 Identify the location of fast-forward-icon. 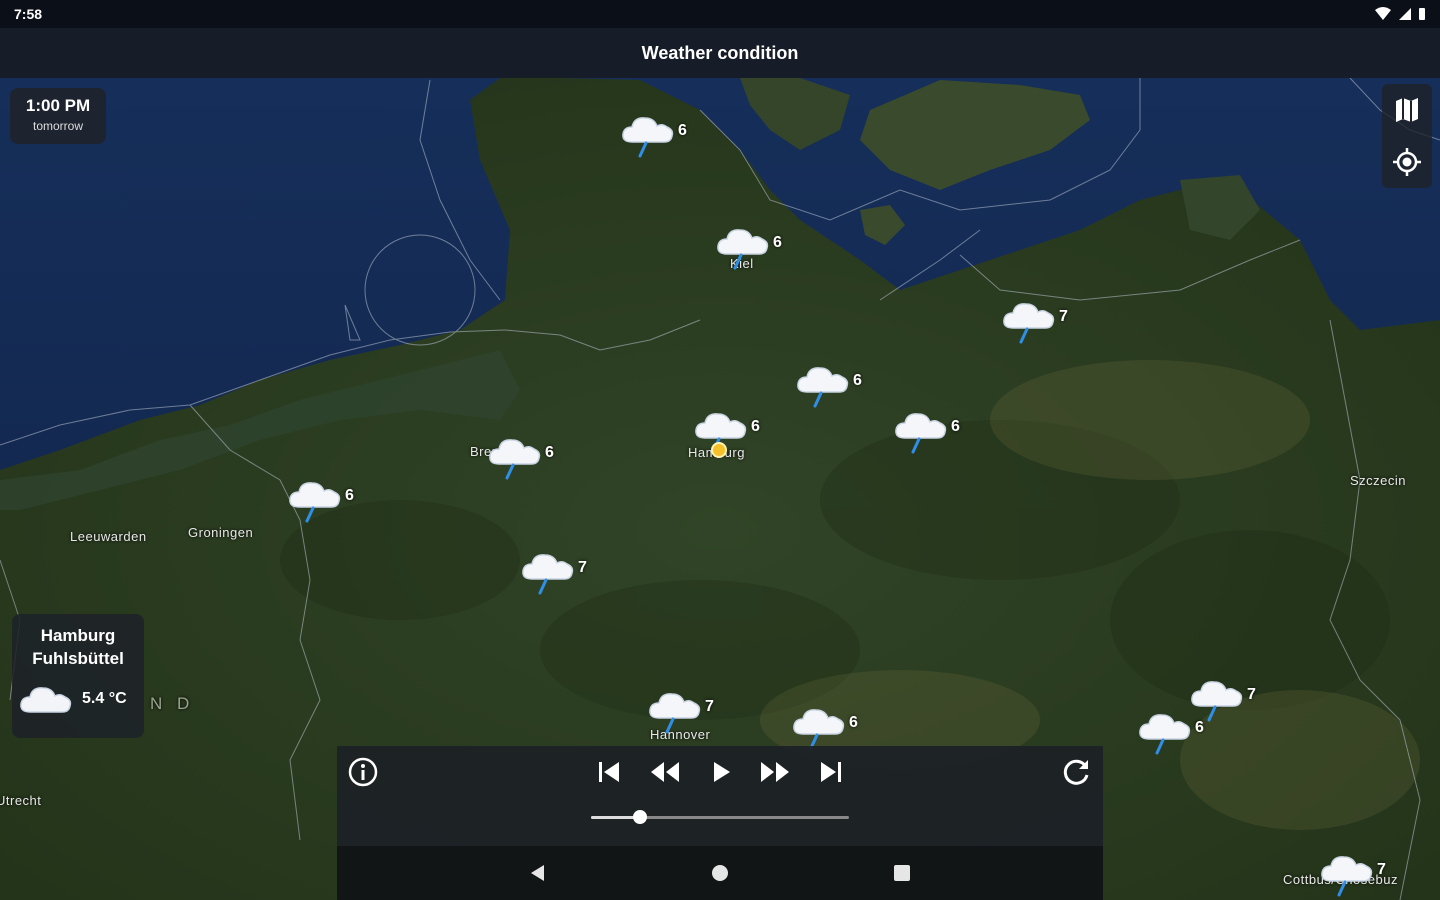
(775, 772).